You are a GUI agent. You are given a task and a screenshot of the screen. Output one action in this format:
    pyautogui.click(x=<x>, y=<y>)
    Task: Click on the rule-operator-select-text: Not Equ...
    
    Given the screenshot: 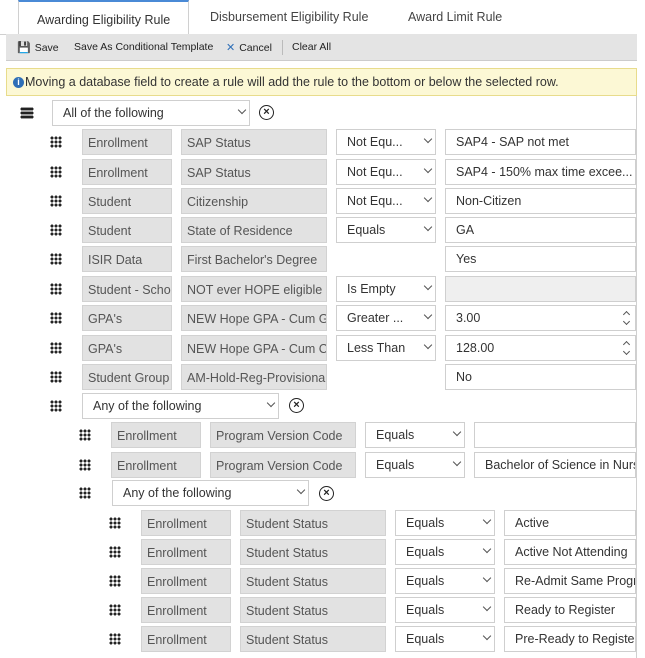 What is the action you would take?
    pyautogui.click(x=375, y=142)
    